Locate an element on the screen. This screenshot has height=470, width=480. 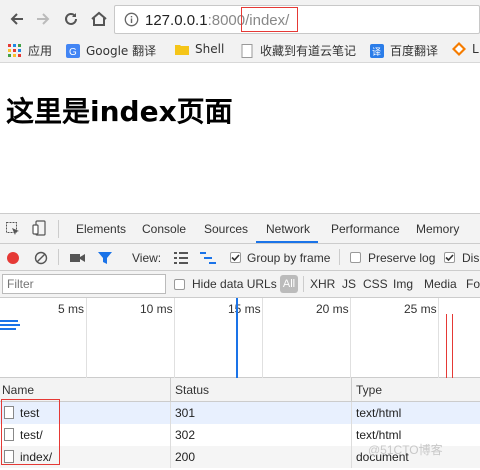
filter-font: Fo is located at coordinates (473, 284).